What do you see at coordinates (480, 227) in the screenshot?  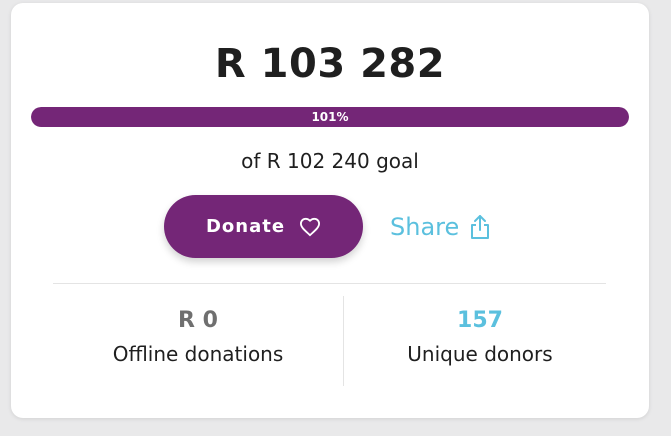 I see `share-icon` at bounding box center [480, 227].